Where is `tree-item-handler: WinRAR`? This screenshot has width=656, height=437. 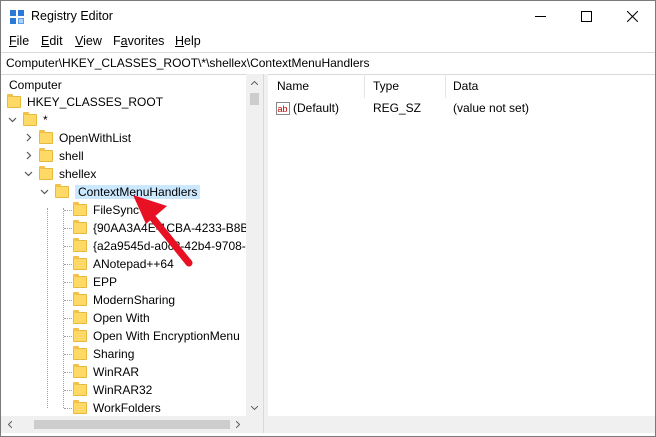
tree-item-handler: WinRAR is located at coordinates (101, 372).